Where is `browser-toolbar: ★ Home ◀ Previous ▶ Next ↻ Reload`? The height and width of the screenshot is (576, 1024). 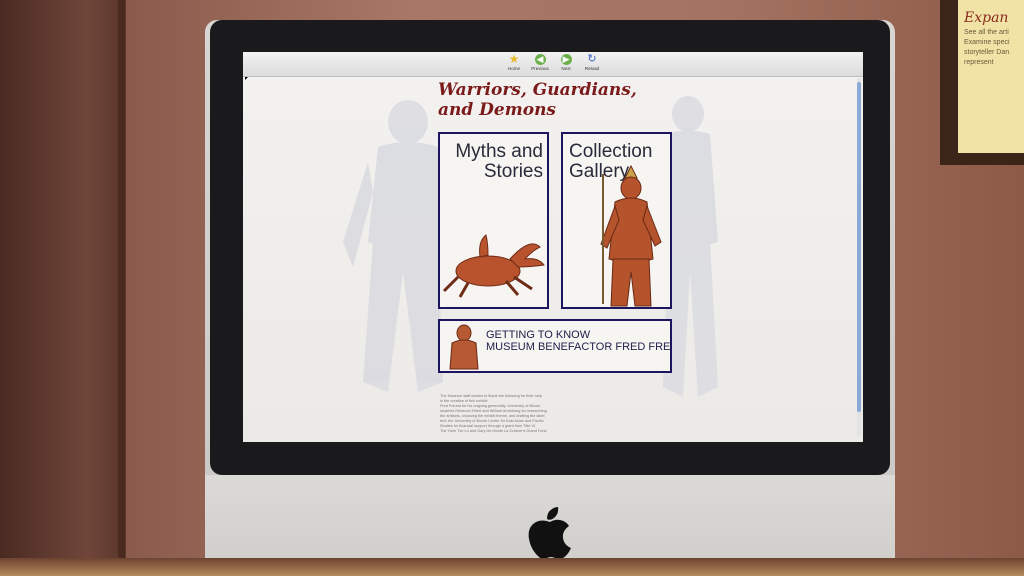
browser-toolbar: ★ Home ◀ Previous ▶ Next ↻ Reload is located at coordinates (553, 64).